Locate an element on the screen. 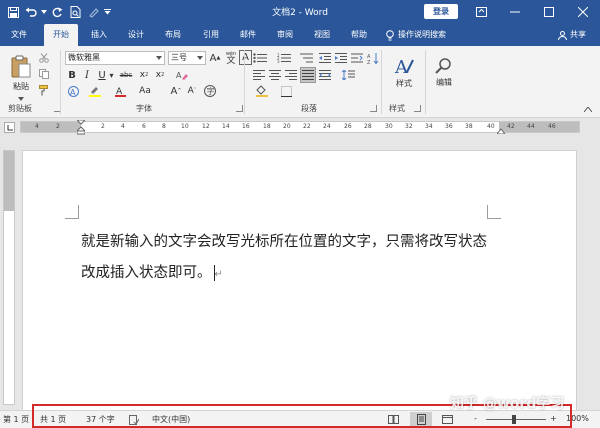 The width and height of the screenshot is (600, 428). ruler-tick: 20 is located at coordinates (287, 126).